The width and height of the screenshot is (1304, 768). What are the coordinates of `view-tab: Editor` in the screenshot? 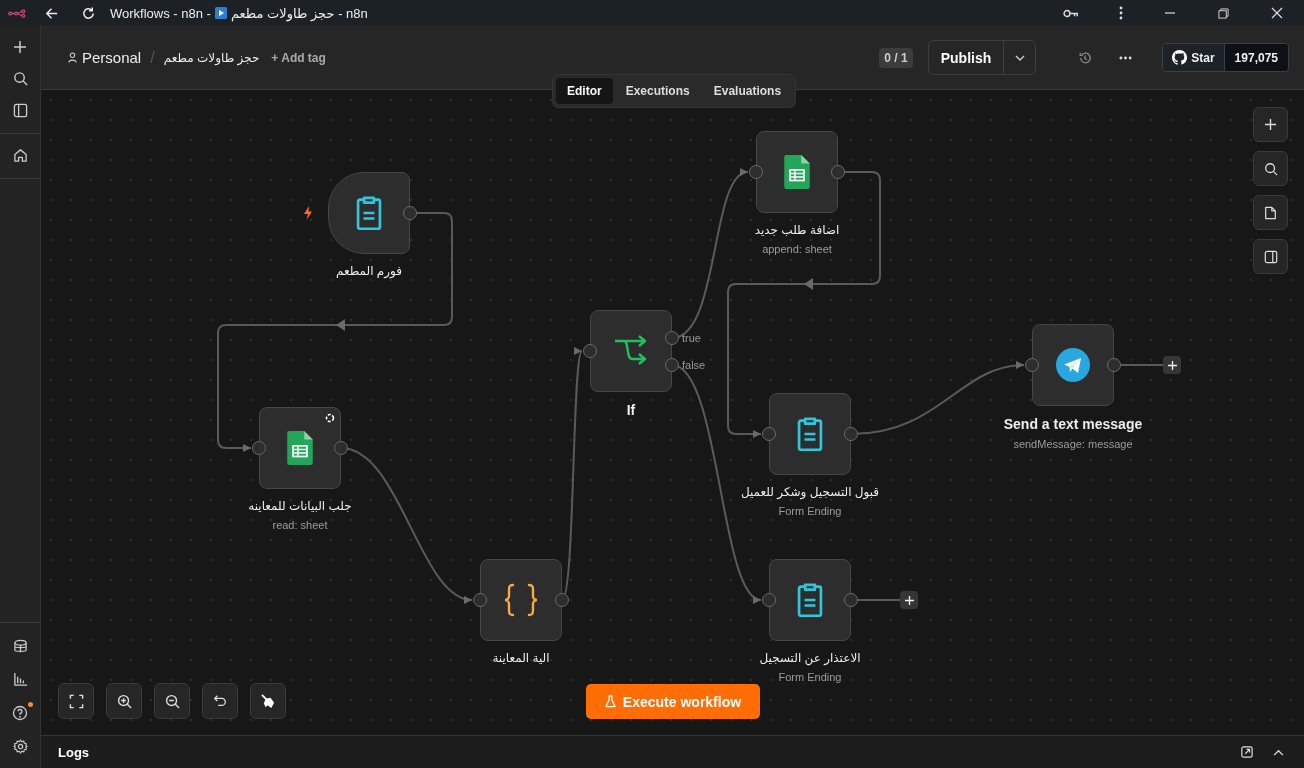 It's located at (584, 91).